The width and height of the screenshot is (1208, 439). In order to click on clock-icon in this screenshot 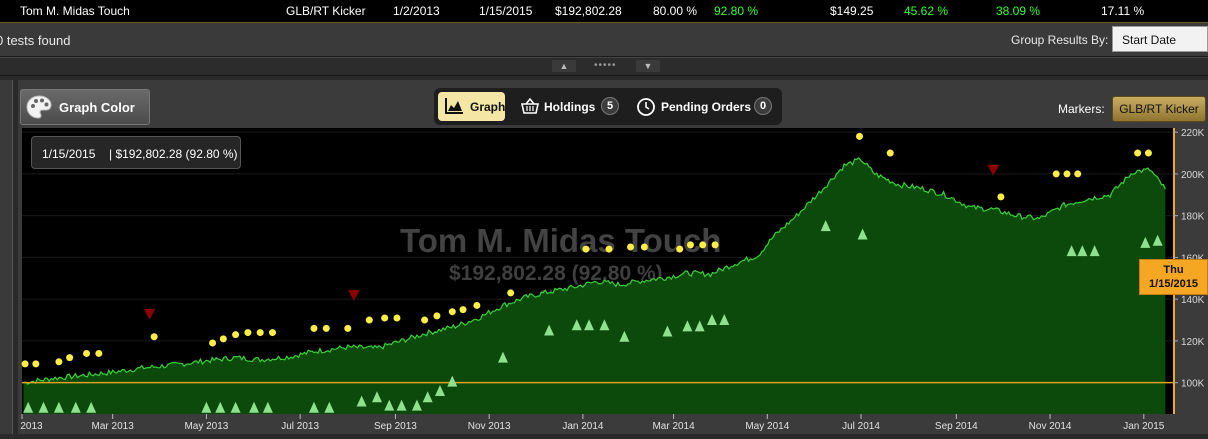, I will do `click(646, 107)`.